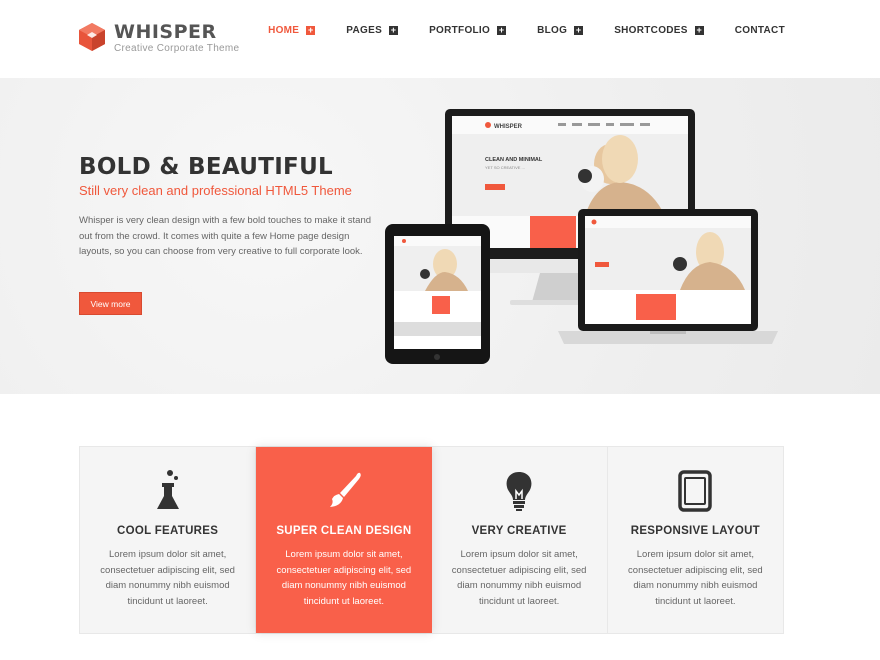 Image resolution: width=880 pixels, height=660 pixels. Describe the element at coordinates (514, 160) in the screenshot. I see `mock-heading: CLEAN AND MINIMAL` at that location.